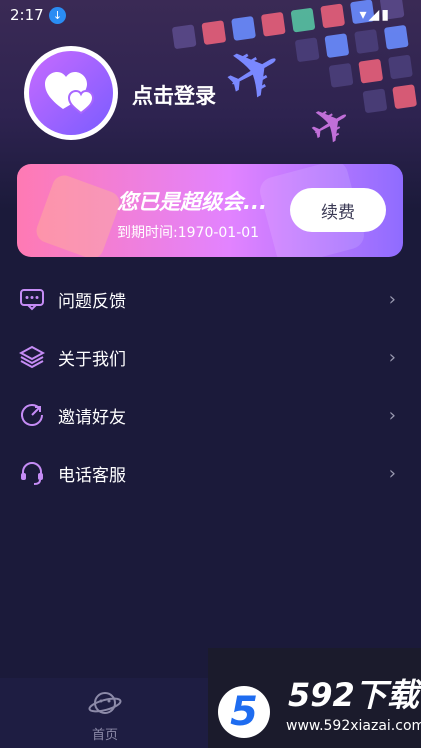  I want to click on invite-icon, so click(32, 415).